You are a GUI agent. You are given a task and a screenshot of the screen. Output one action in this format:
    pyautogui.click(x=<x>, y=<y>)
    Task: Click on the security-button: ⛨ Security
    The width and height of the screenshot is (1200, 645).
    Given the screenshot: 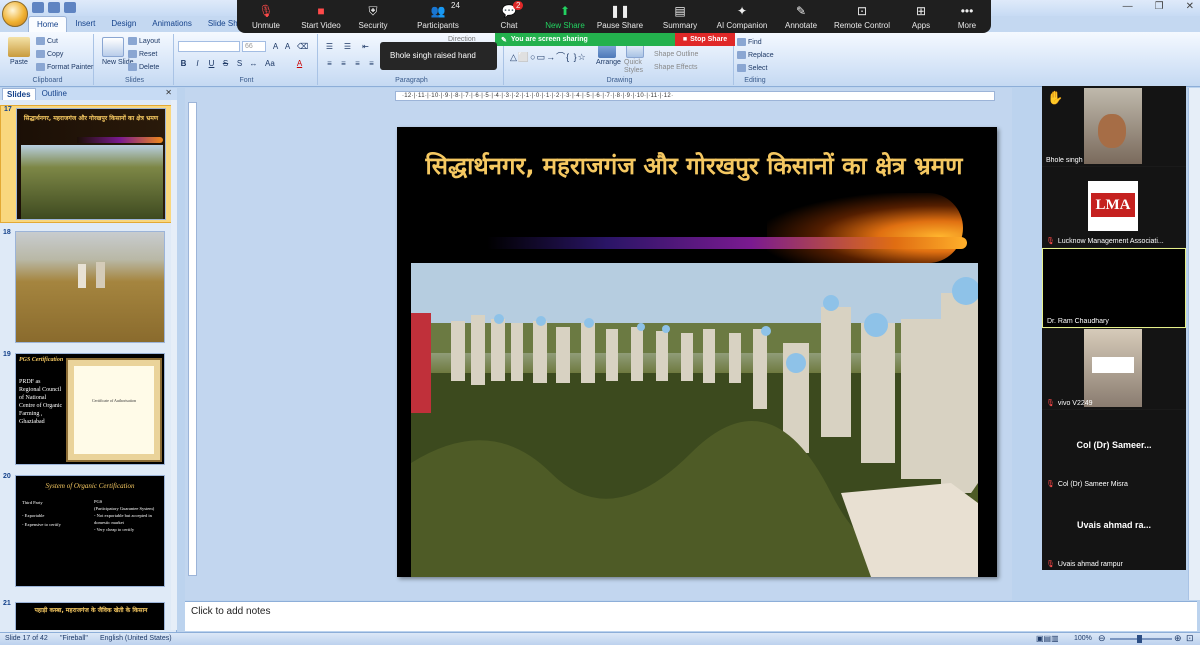 What is the action you would take?
    pyautogui.click(x=373, y=16)
    